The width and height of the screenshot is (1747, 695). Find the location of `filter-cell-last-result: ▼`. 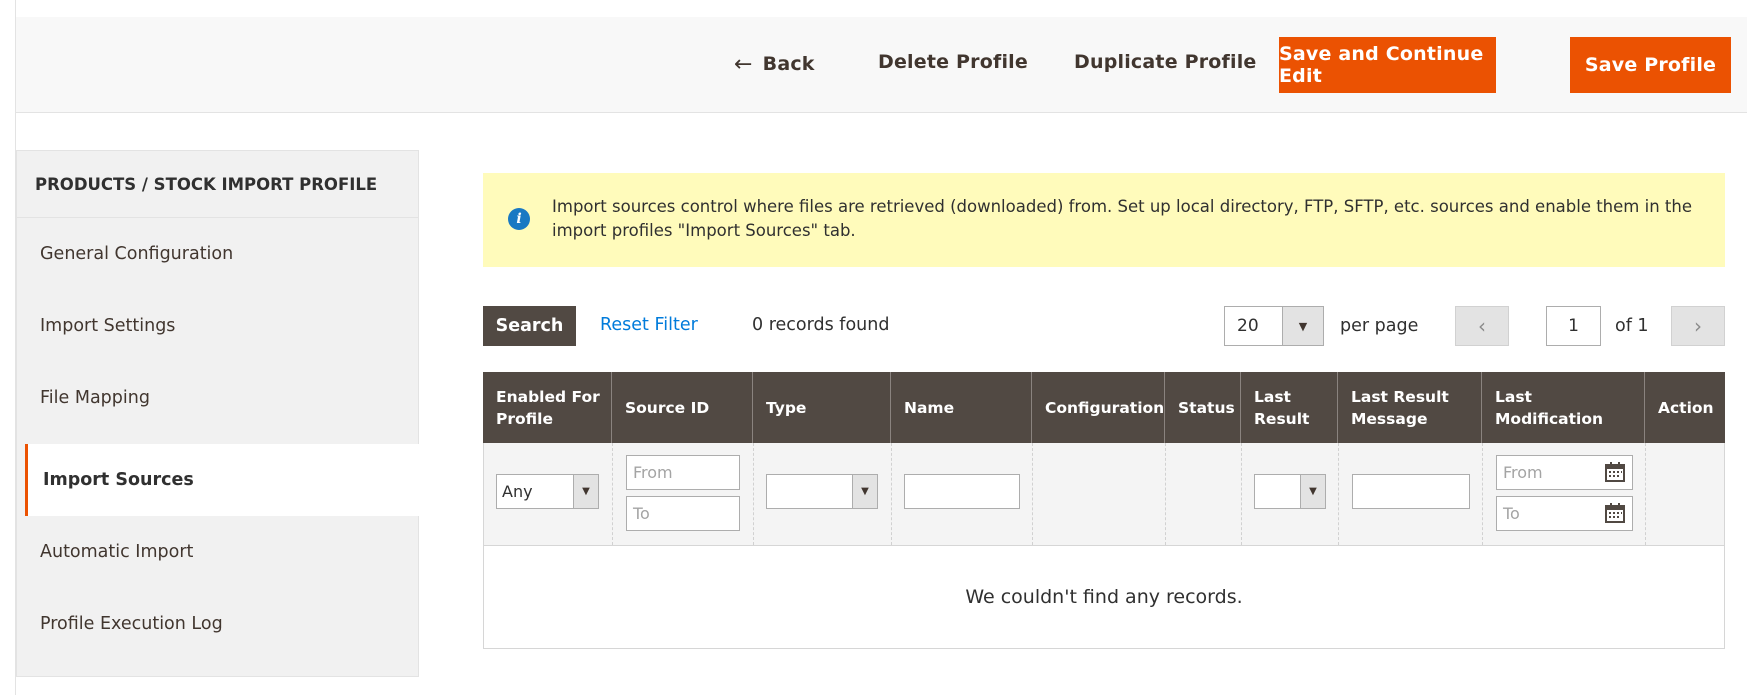

filter-cell-last-result: ▼ is located at coordinates (1289, 494).